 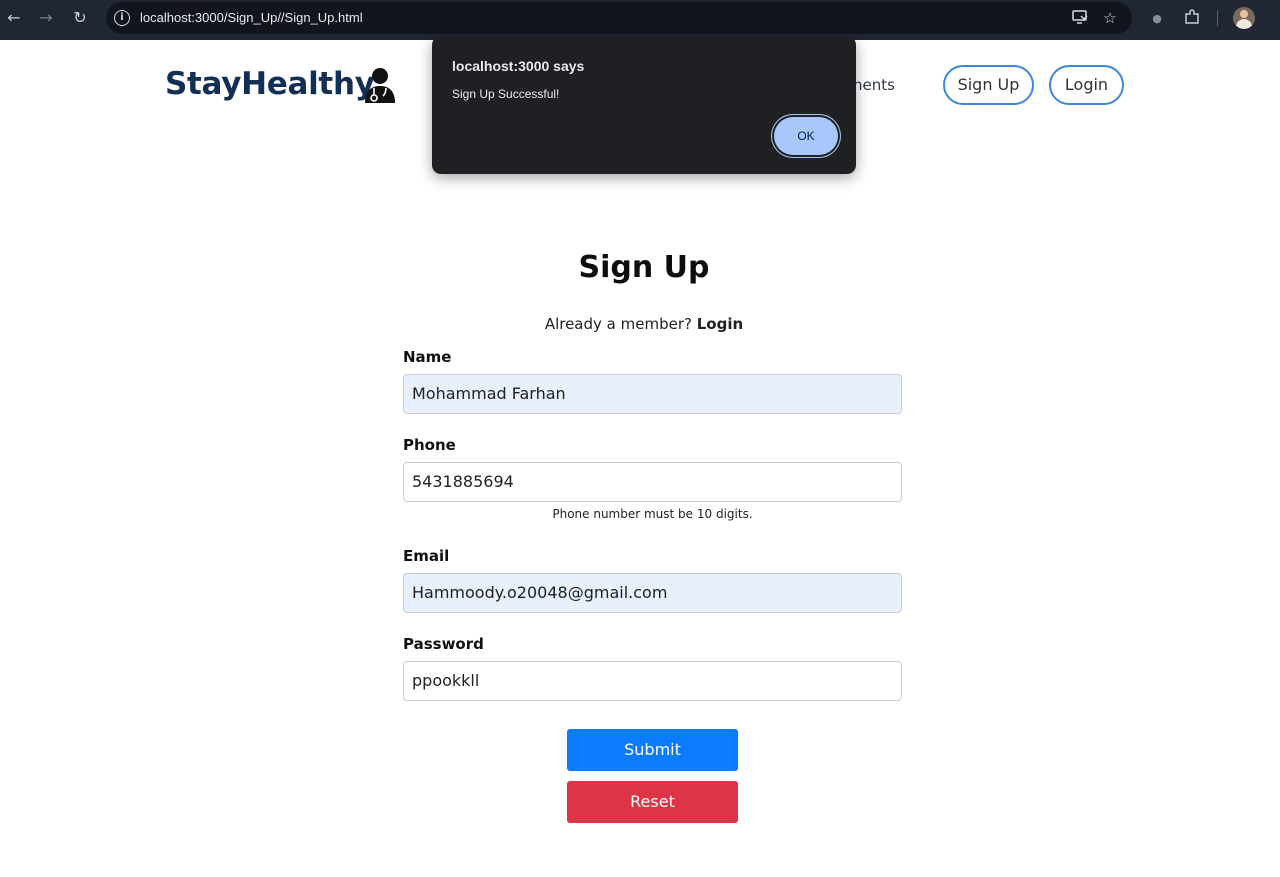 What do you see at coordinates (619, 18) in the screenshot?
I see `address-bar: i localhost:3000/Sign_Up//Sign_Up.html ☆` at bounding box center [619, 18].